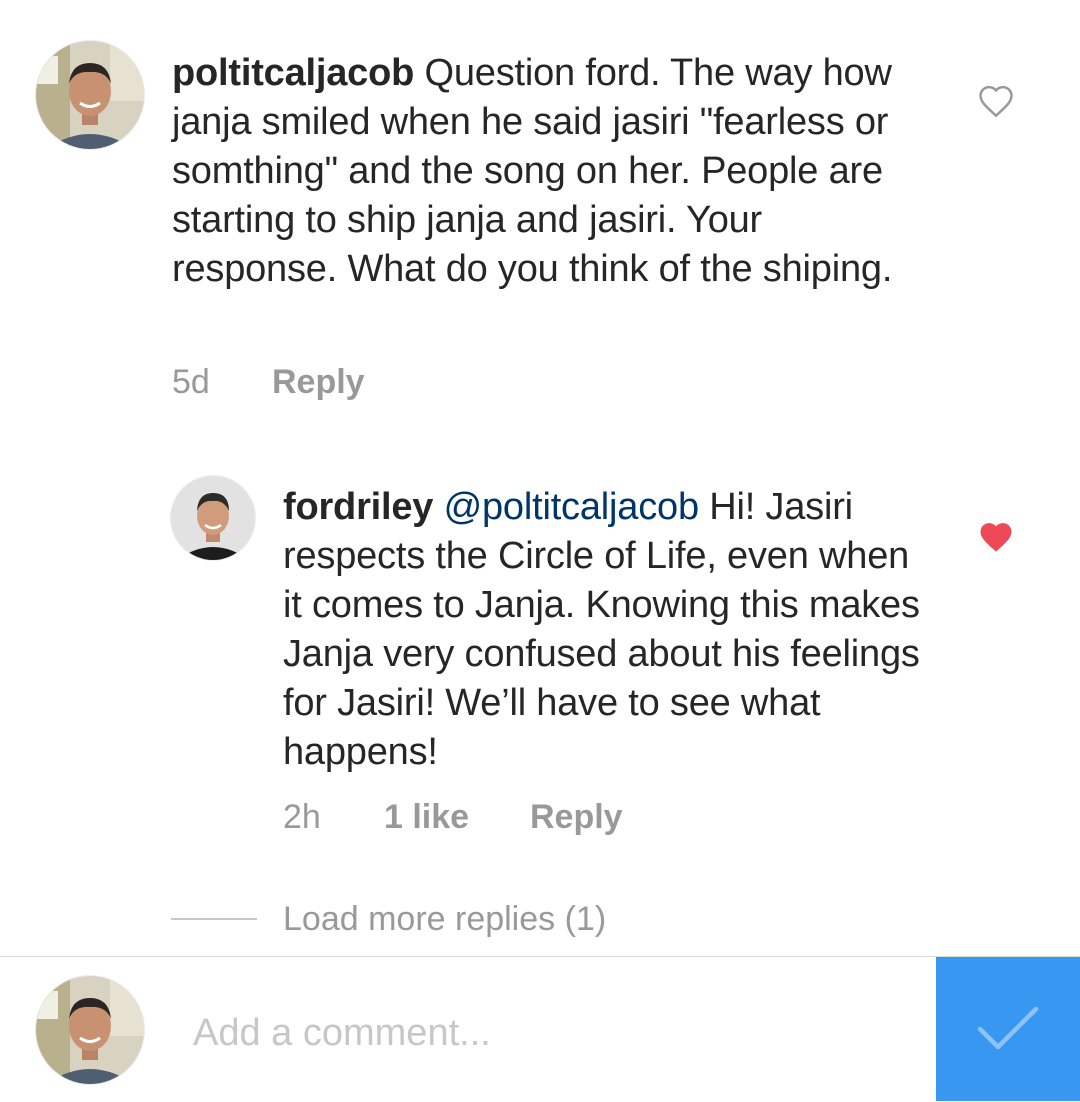  I want to click on avatar-poltitcaljacob, so click(90, 95).